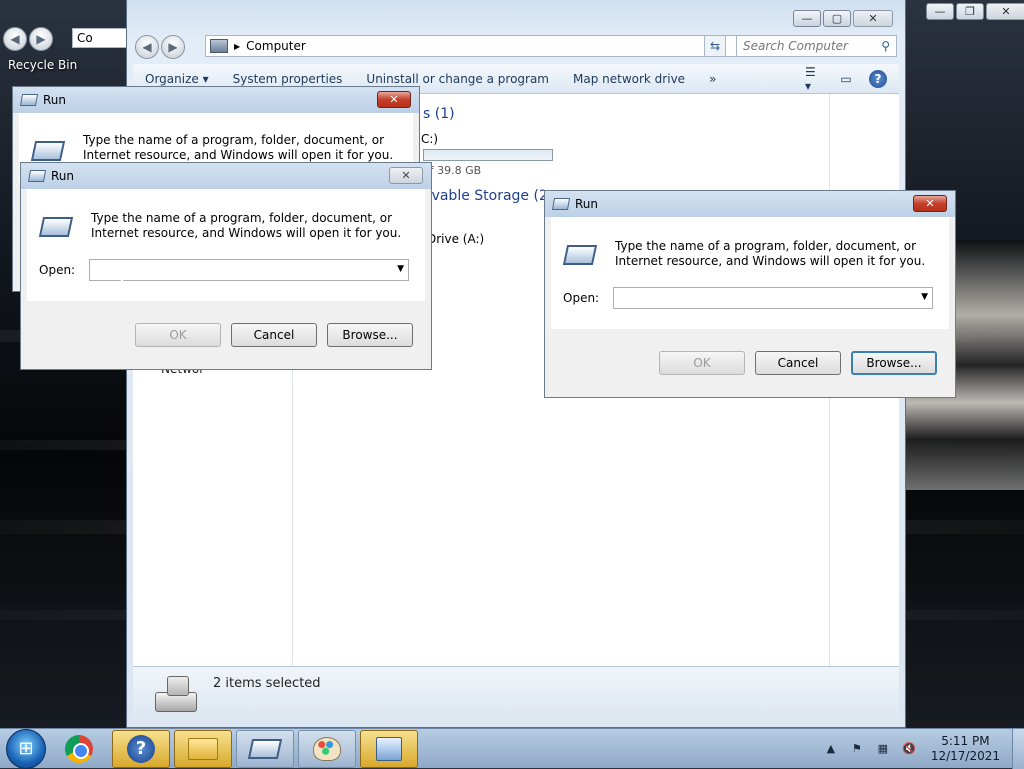 Image resolution: width=1024 pixels, height=769 pixels. What do you see at coordinates (237, 46) in the screenshot?
I see `breadcrumb-arrow-icon: ▶` at bounding box center [237, 46].